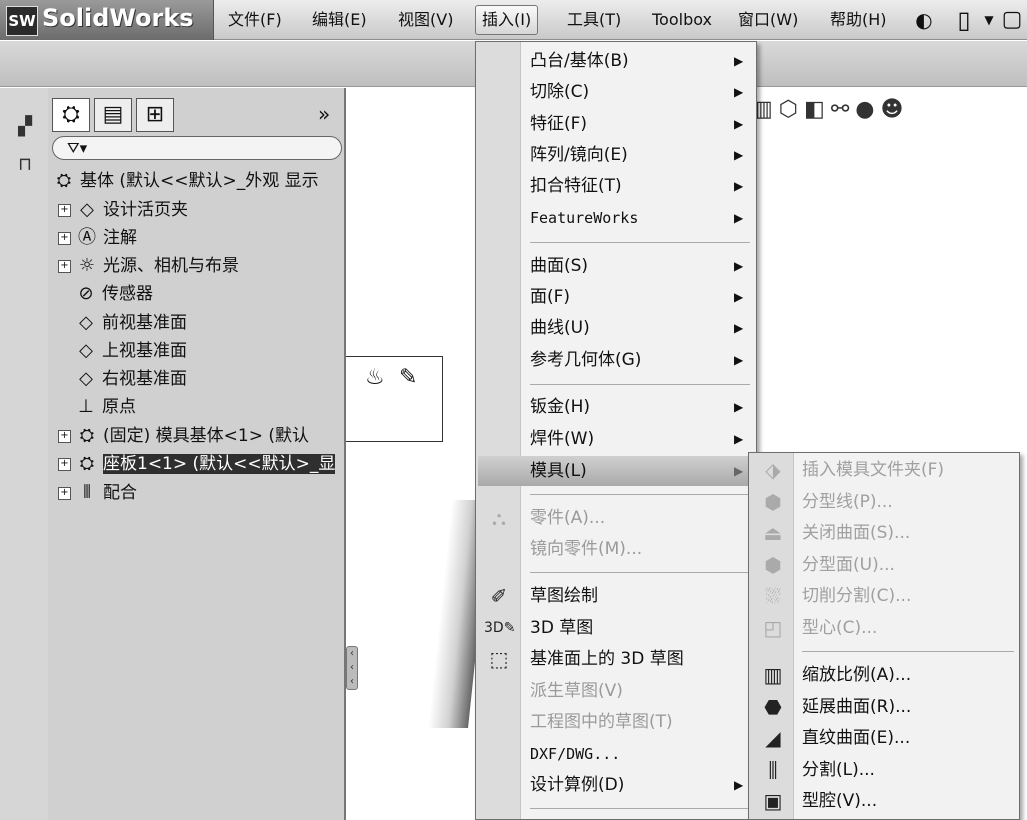 This screenshot has height=820, width=1027. I want to click on menu-item-3d-sketch-on-plane: 基准面上的 3D 草图, so click(607, 659).